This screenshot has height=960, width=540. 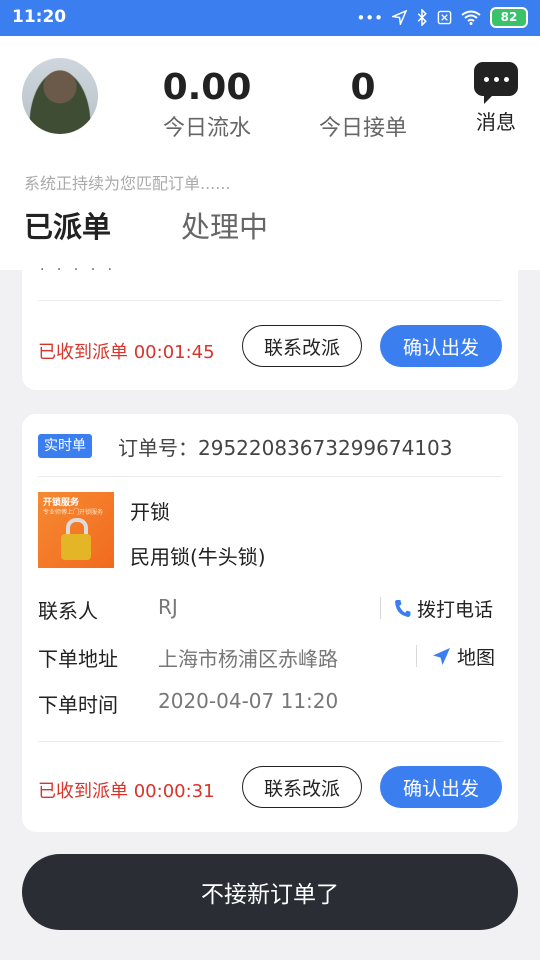 I want to click on order-number: 订单号：29522083673299674103, so click(x=285, y=448).